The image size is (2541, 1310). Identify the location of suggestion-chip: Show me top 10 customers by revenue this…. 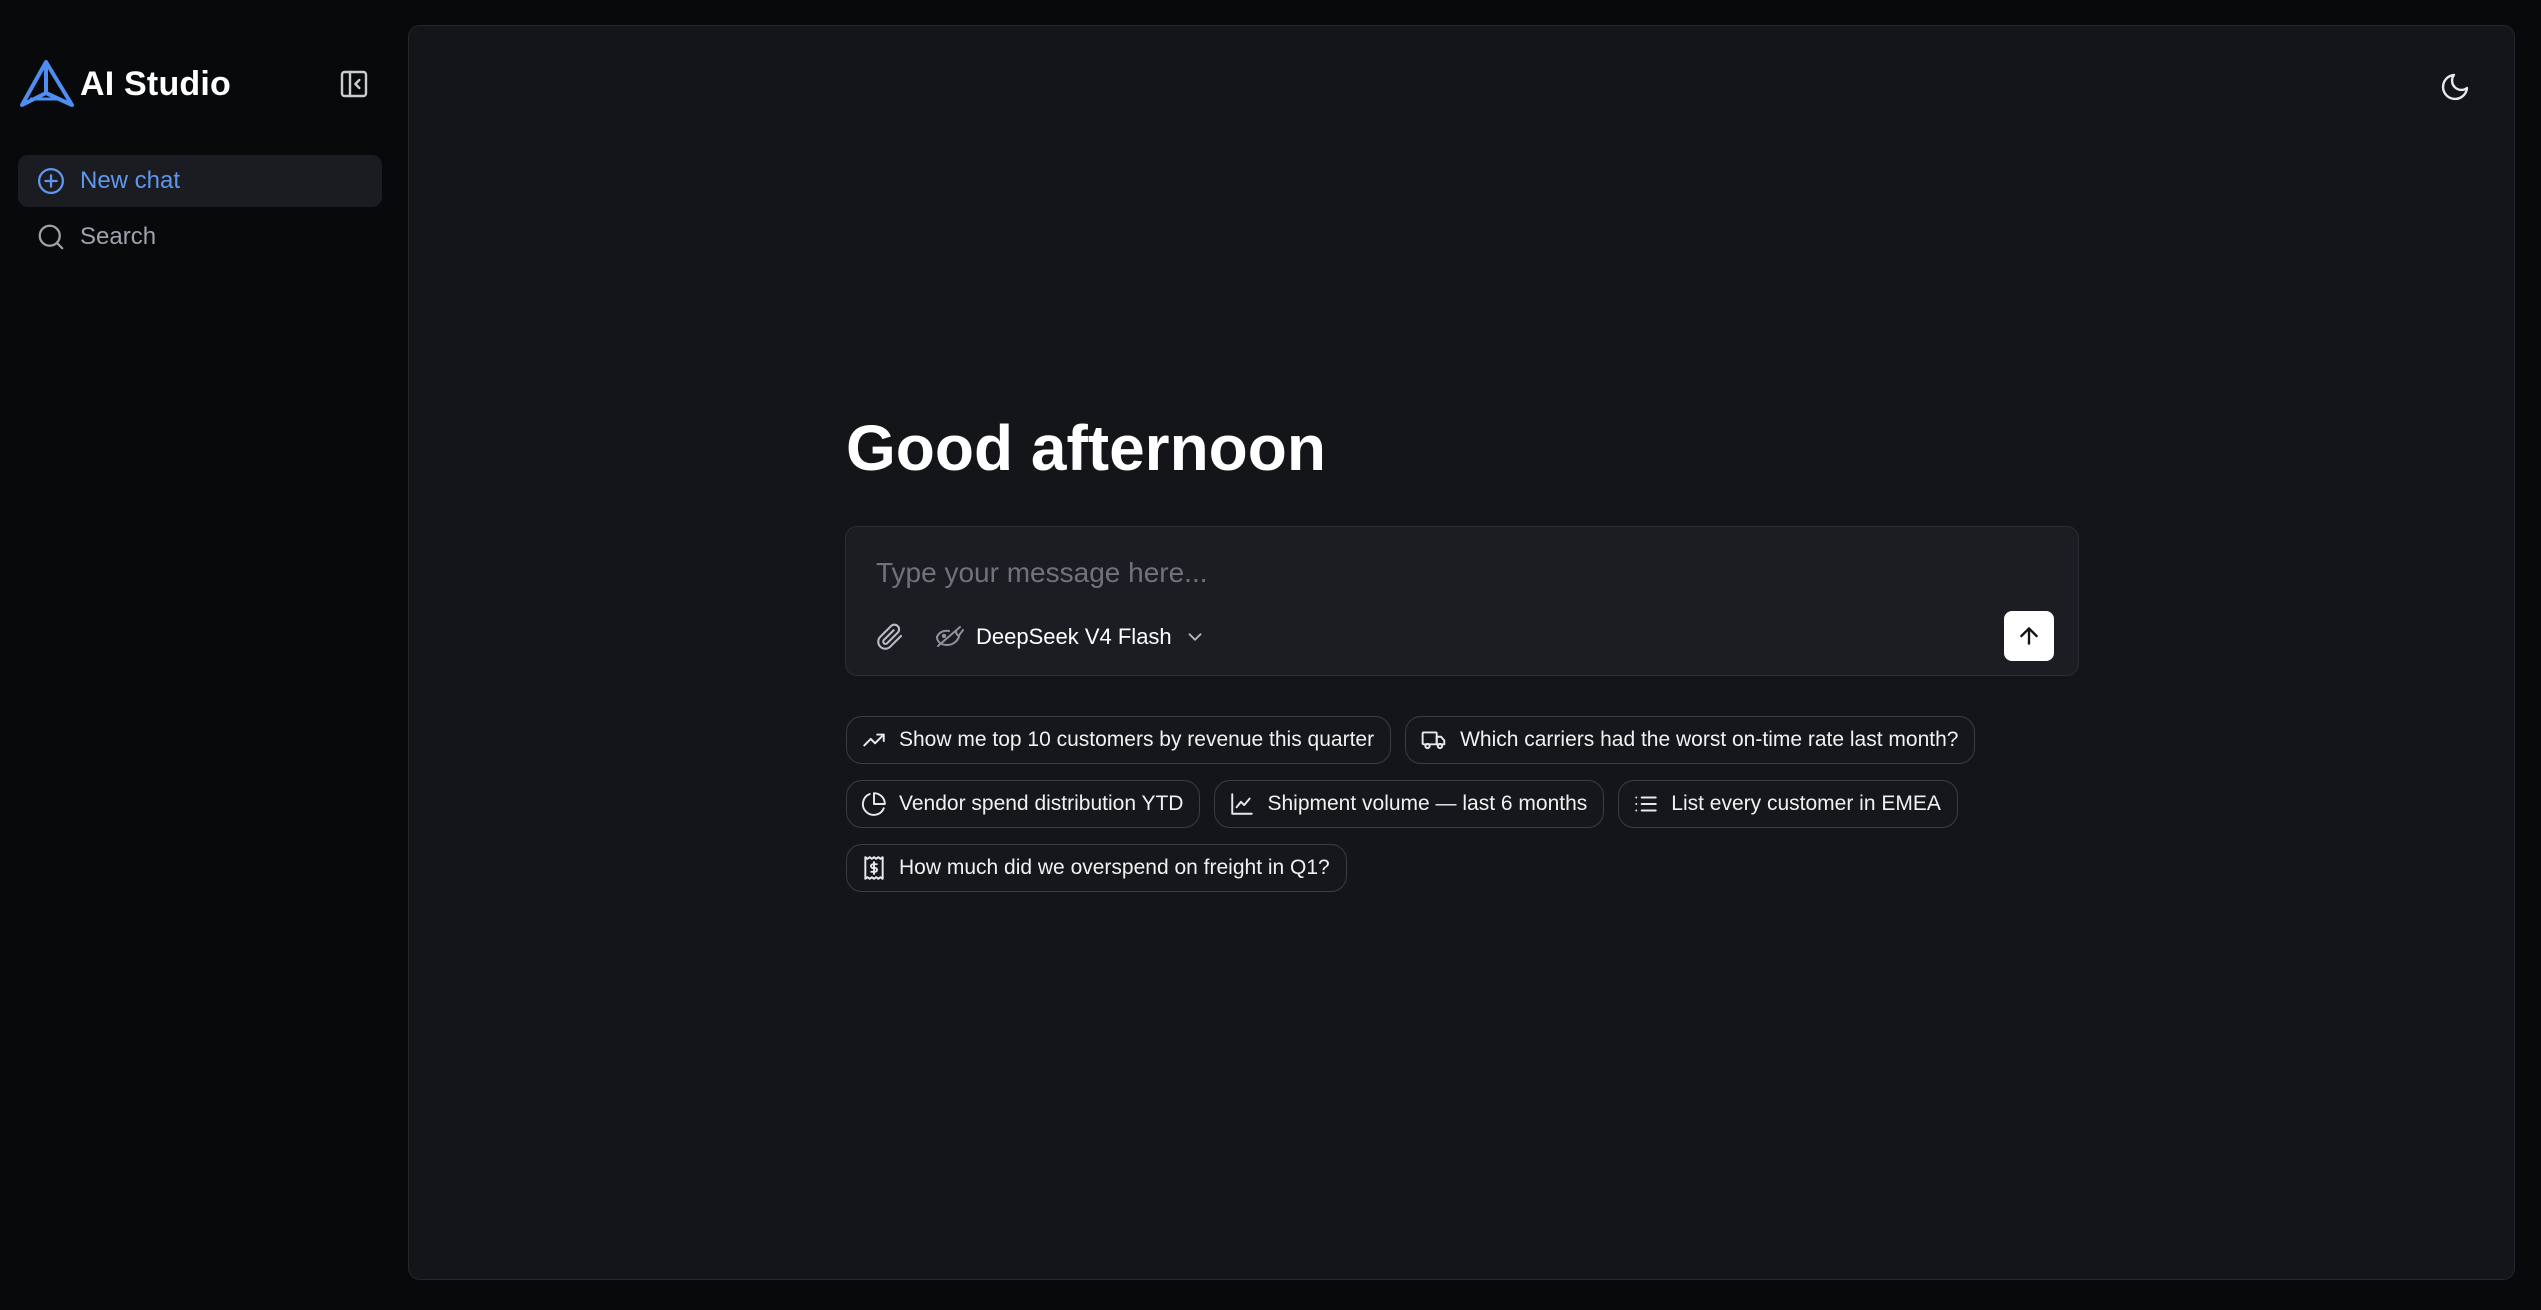
(1119, 740).